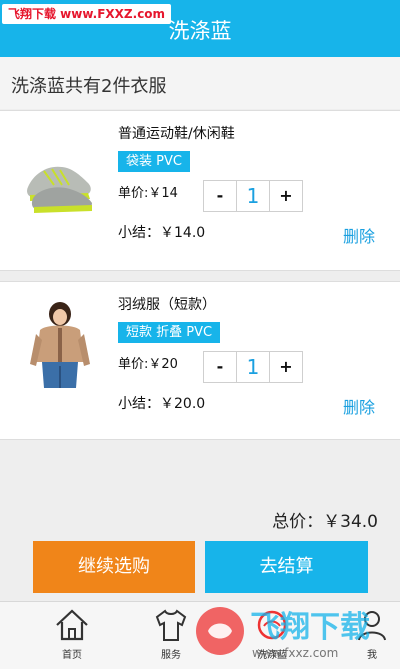 This screenshot has width=400, height=669. What do you see at coordinates (200, 83) in the screenshot?
I see `cart-summary-bar: 洗涤蓝共有2件衣服` at bounding box center [200, 83].